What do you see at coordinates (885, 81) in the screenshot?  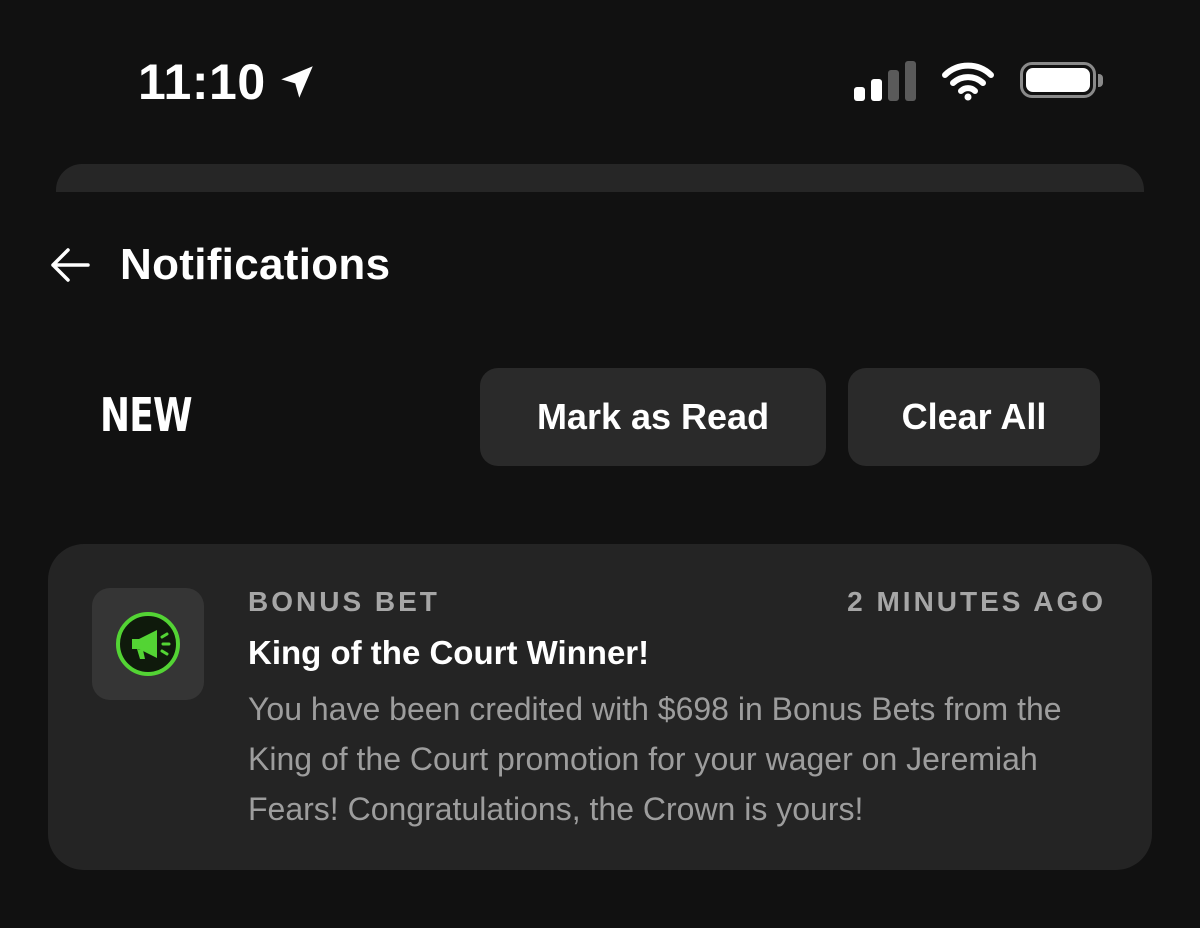 I see `cellular-signal-icon` at bounding box center [885, 81].